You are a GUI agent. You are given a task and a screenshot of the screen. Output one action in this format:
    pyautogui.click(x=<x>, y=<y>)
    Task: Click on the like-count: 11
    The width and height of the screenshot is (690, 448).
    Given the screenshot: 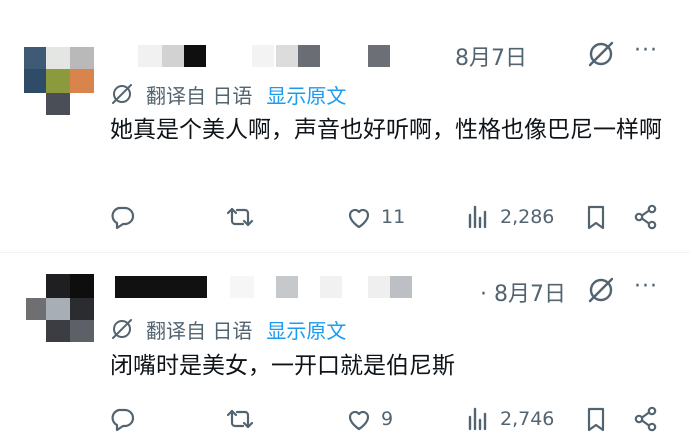 What is the action you would take?
    pyautogui.click(x=393, y=217)
    